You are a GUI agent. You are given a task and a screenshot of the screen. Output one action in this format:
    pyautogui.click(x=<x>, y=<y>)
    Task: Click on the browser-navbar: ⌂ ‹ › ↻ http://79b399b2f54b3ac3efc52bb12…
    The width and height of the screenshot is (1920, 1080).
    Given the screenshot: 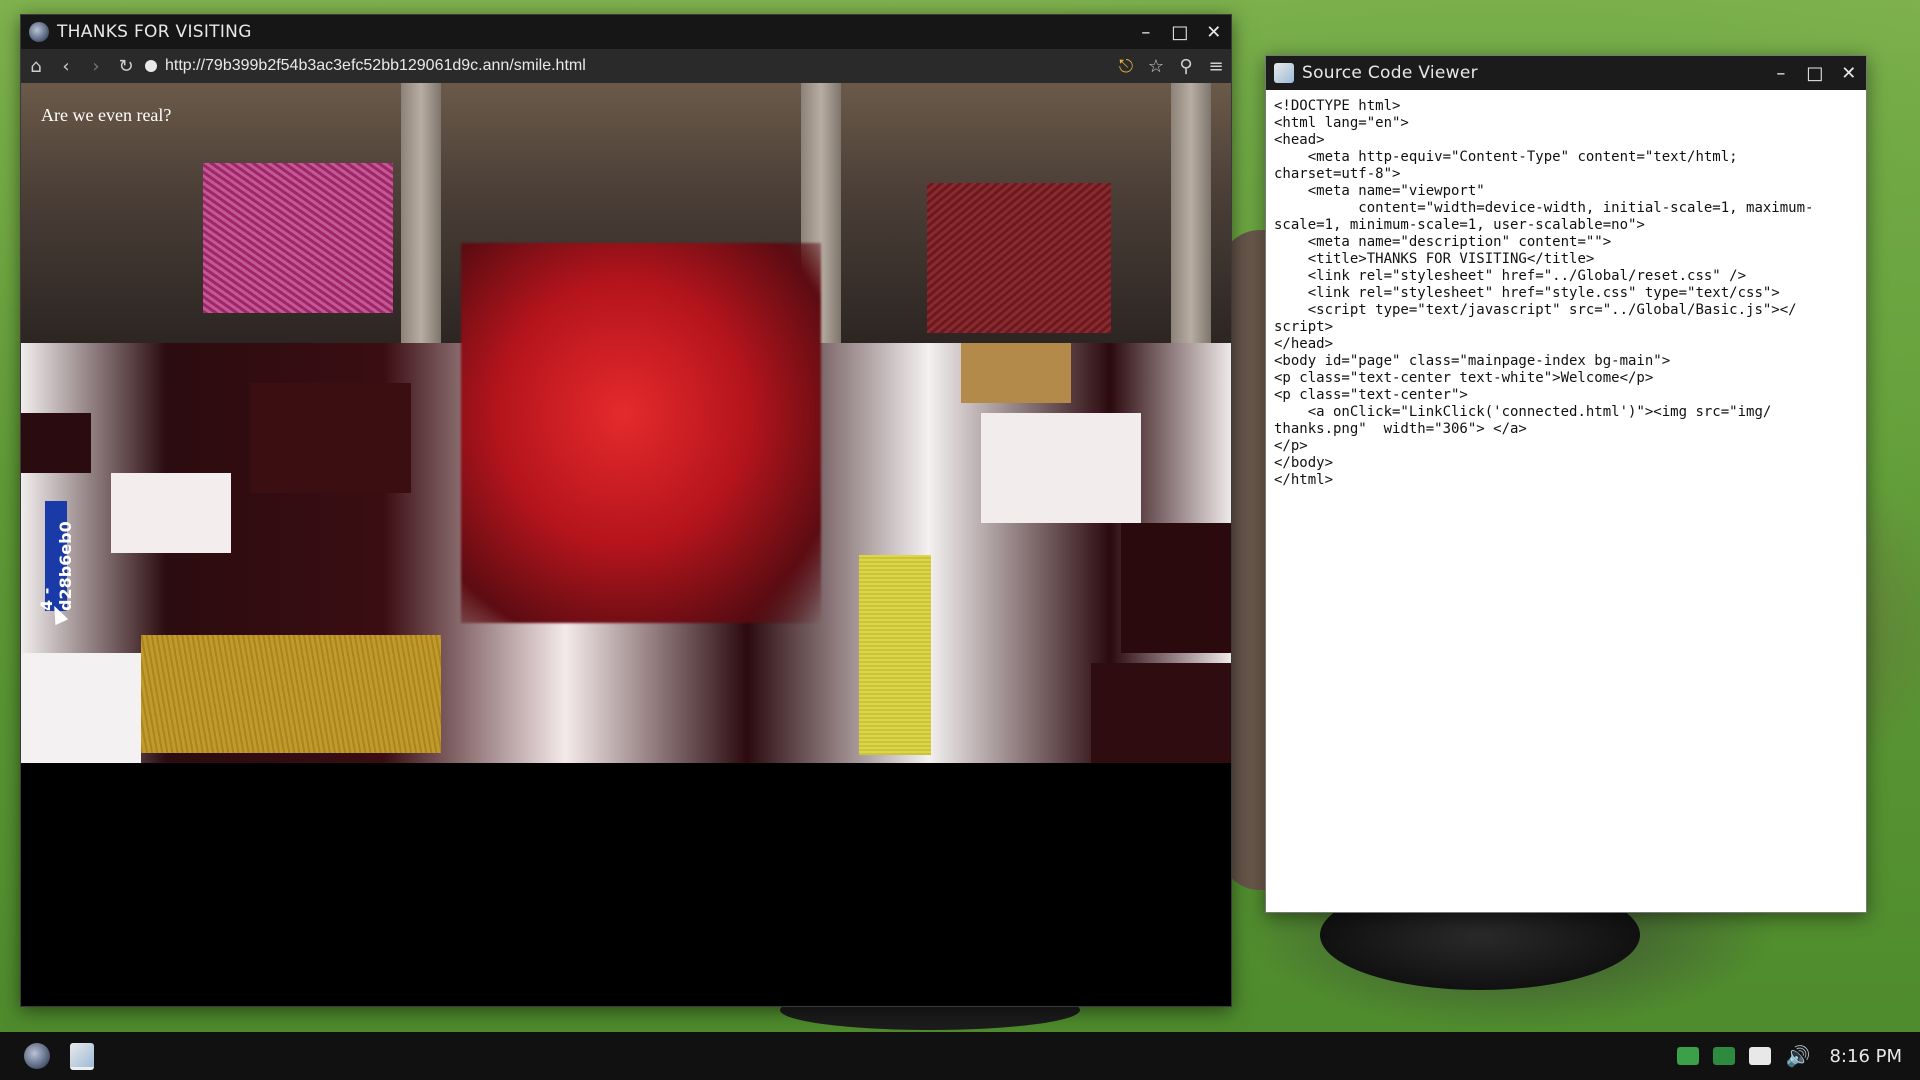 What is the action you would take?
    pyautogui.click(x=626, y=66)
    